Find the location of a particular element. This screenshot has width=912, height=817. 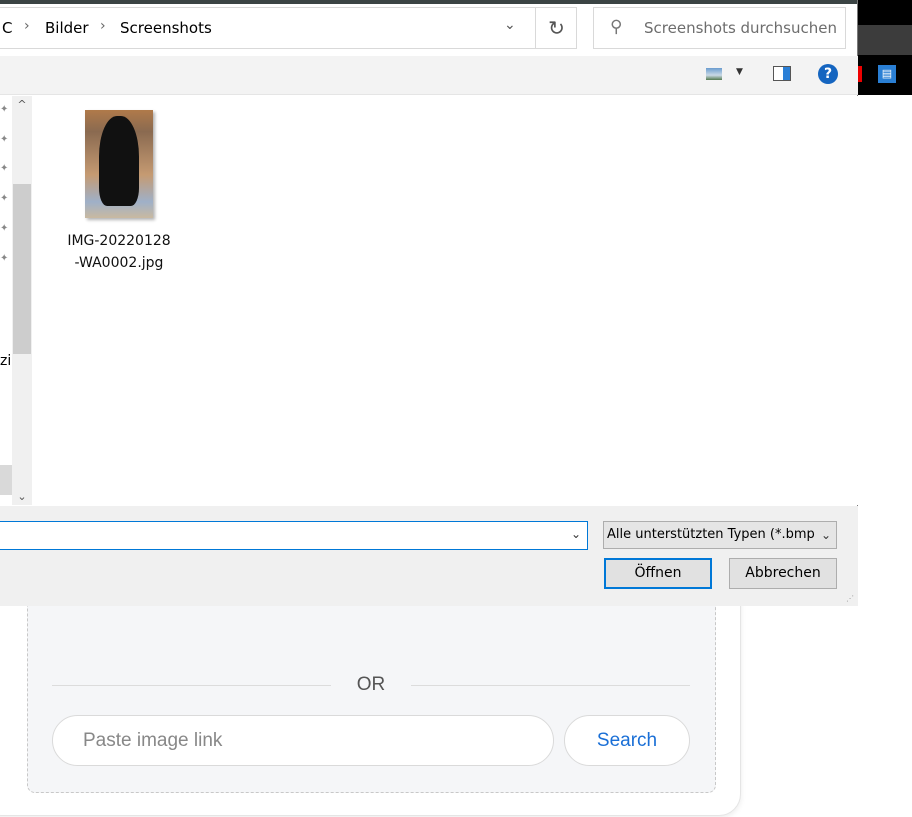

chevron-up-icon: ^ is located at coordinates (22, 104).